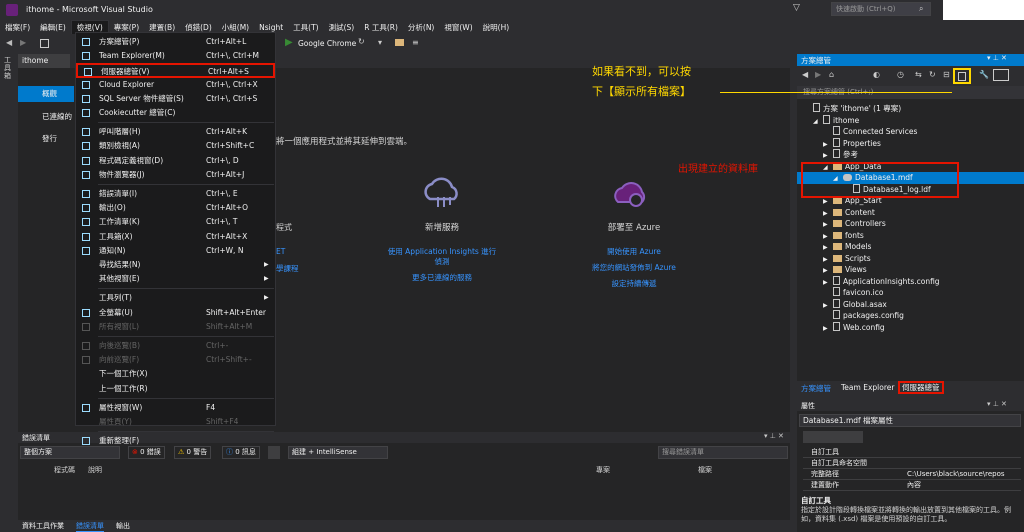 This screenshot has width=1024, height=532. I want to click on link-publish-azure: 將您的網站發佈到 Azure, so click(634, 268).